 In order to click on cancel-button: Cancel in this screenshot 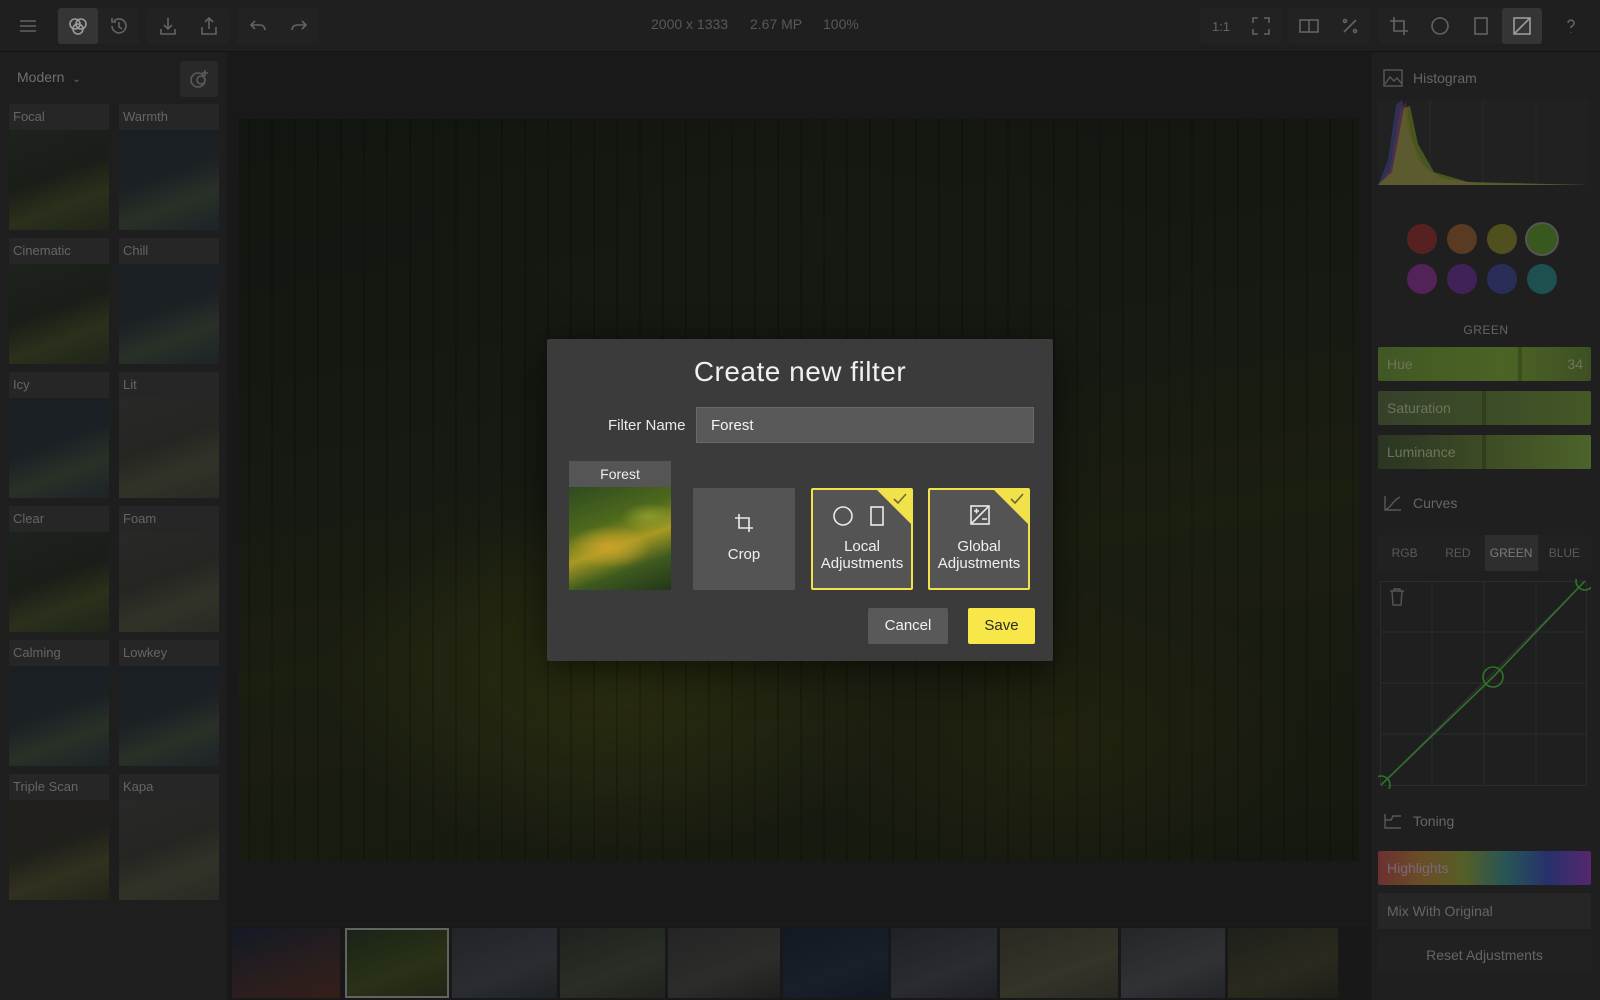, I will do `click(908, 626)`.